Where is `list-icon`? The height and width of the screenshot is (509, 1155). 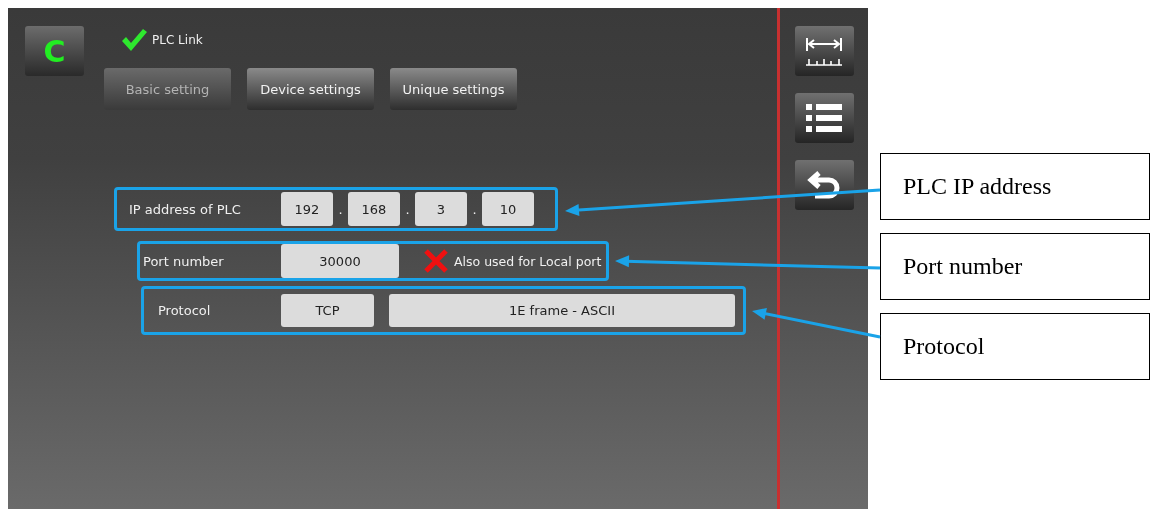
list-icon is located at coordinates (824, 118).